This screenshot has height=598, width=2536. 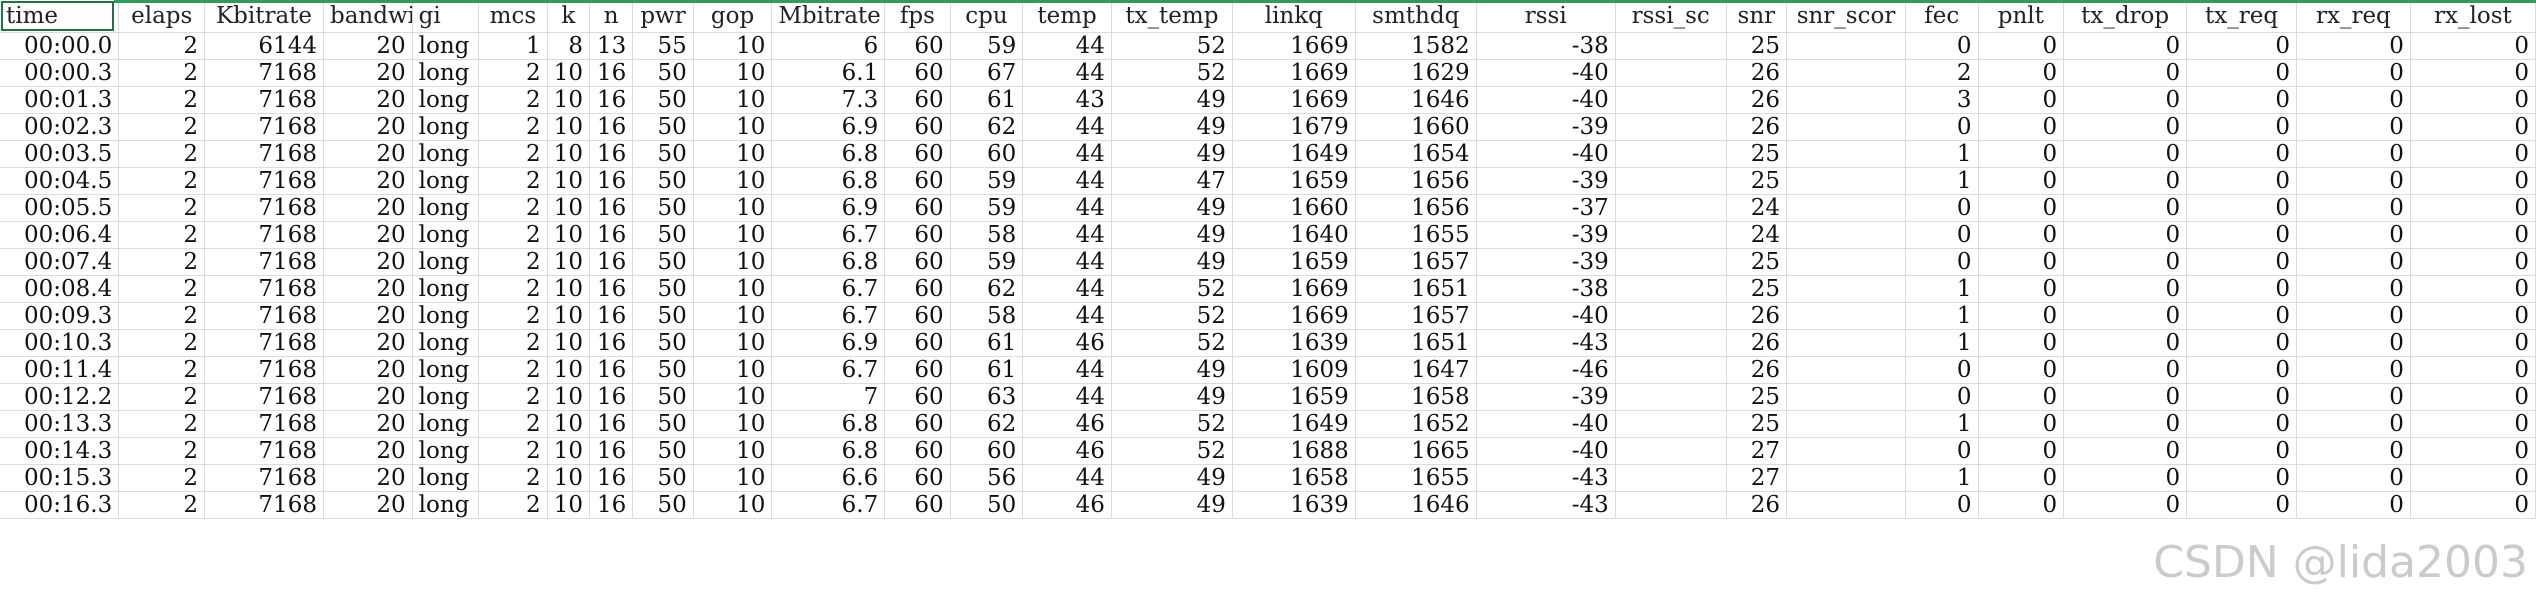 I want to click on cell-tx-temp: 52, so click(x=1172, y=343).